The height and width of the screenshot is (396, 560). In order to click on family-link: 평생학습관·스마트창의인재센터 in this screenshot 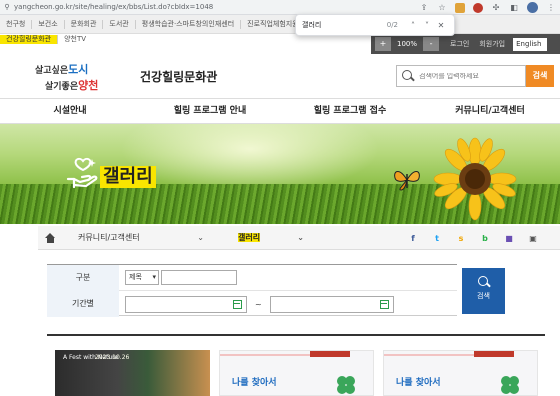, I will do `click(189, 24)`.